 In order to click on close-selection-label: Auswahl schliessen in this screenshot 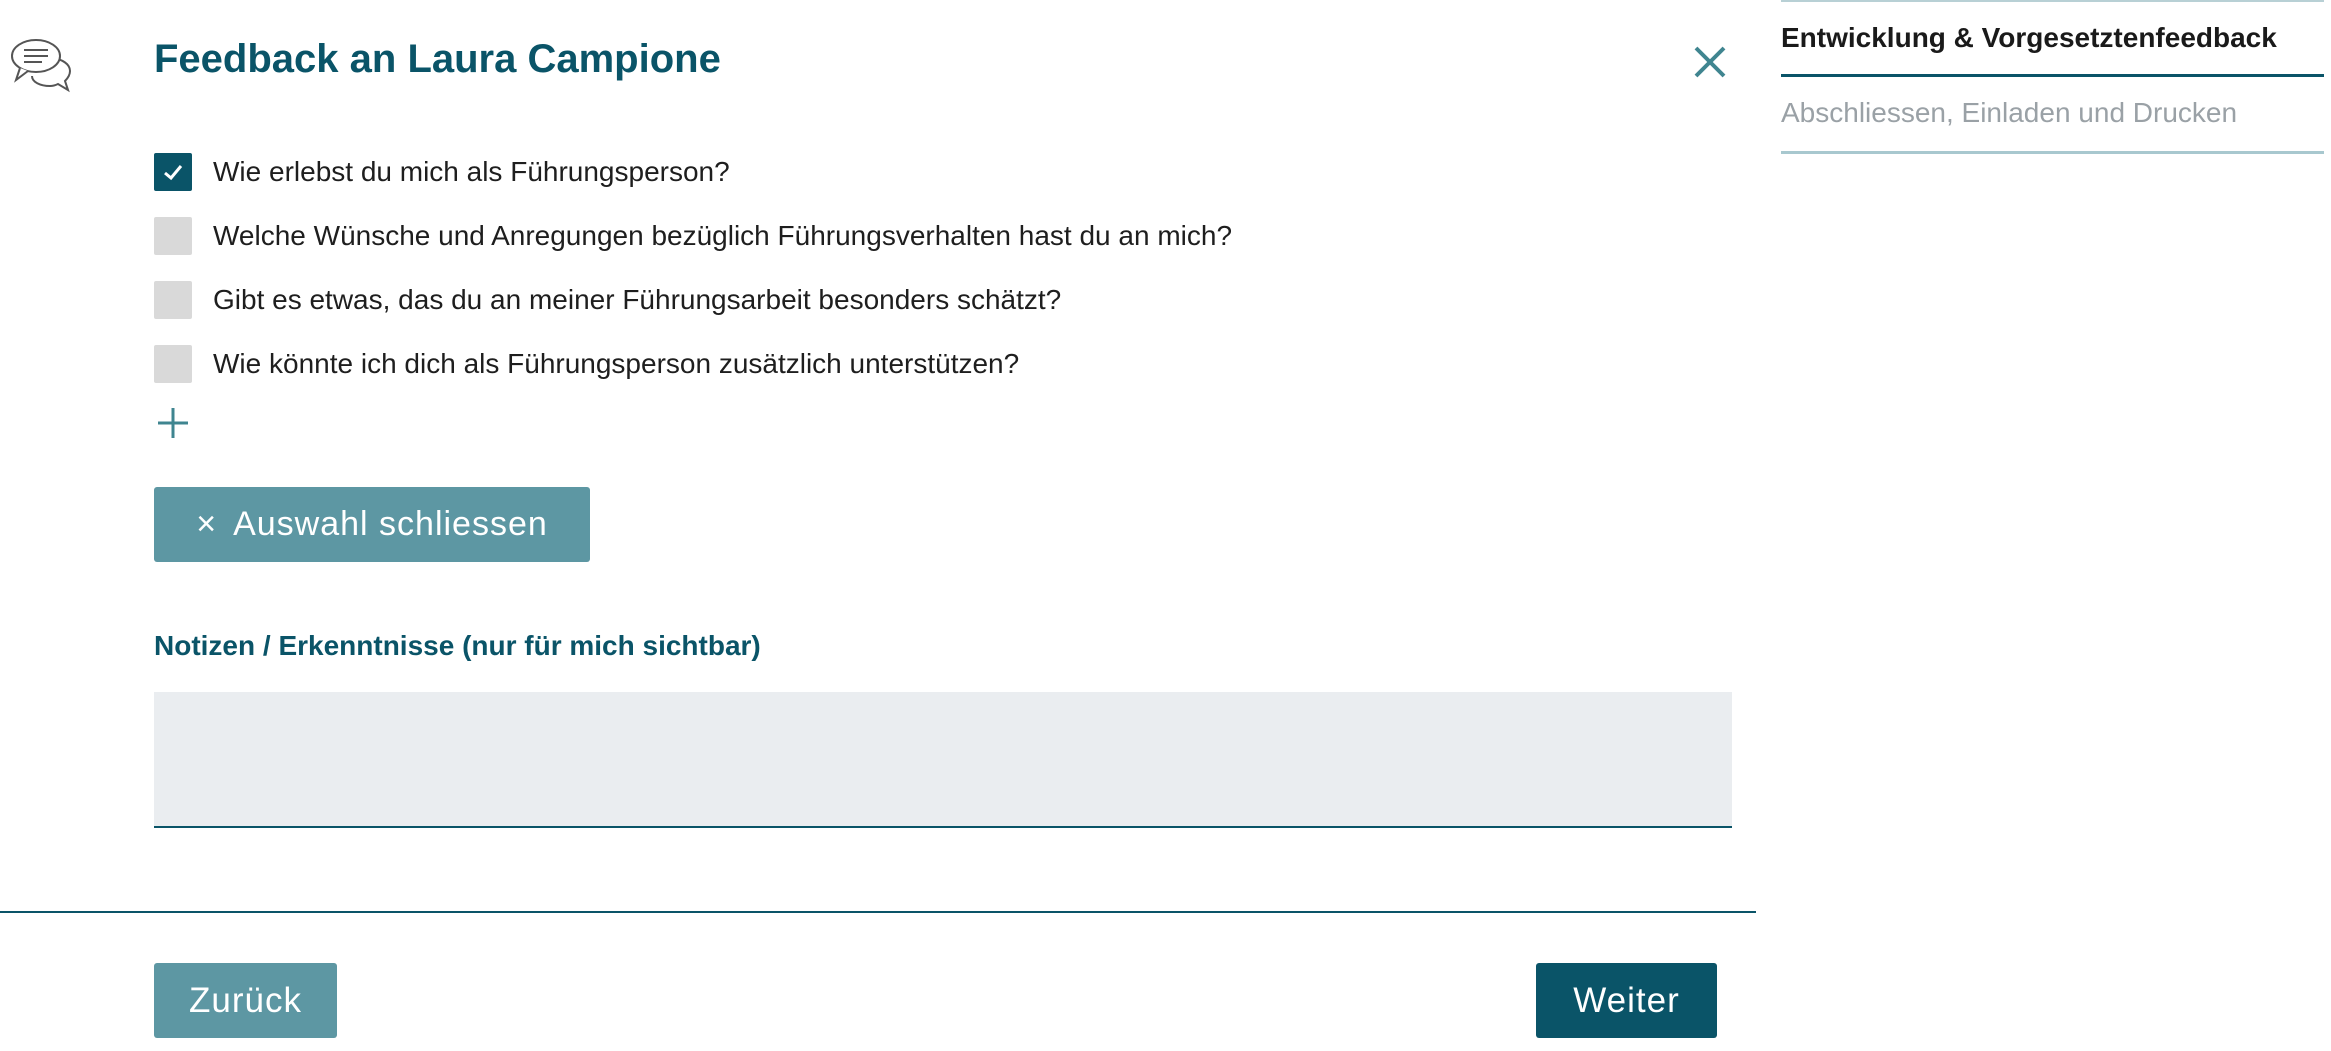, I will do `click(390, 524)`.